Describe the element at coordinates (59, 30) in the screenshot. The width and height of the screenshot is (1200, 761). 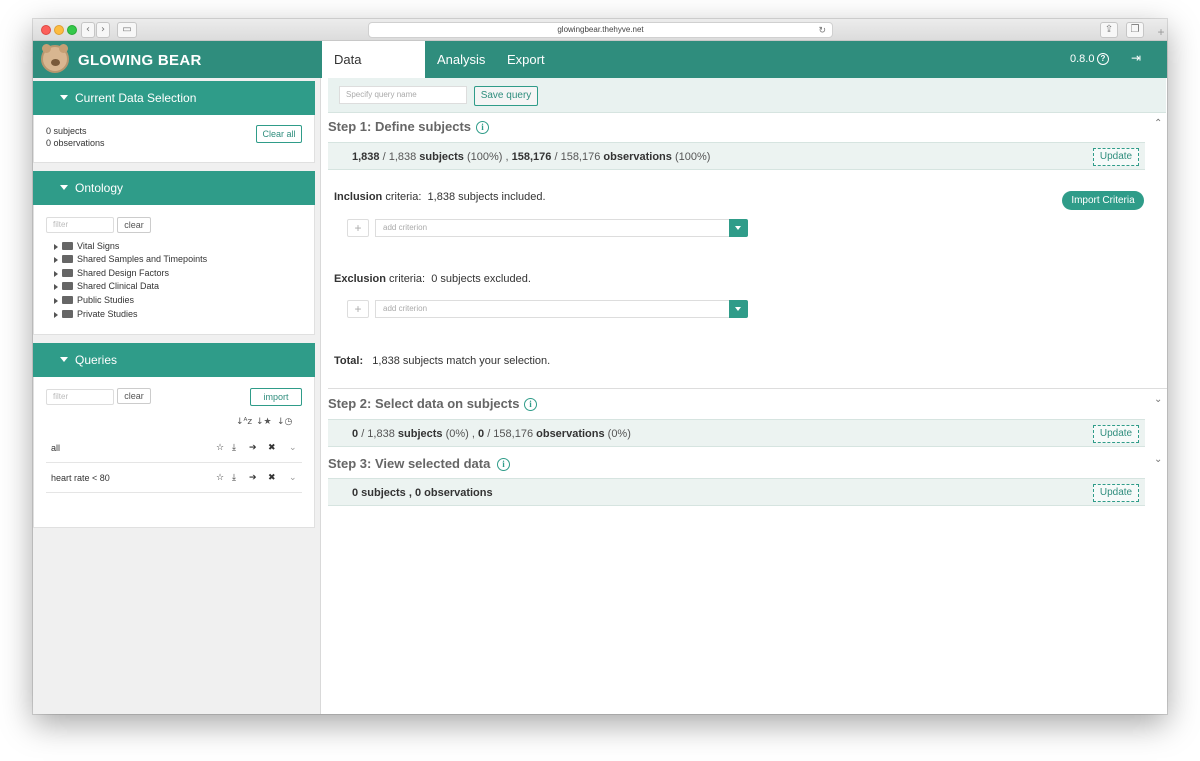
I see `minimize-window-button` at that location.